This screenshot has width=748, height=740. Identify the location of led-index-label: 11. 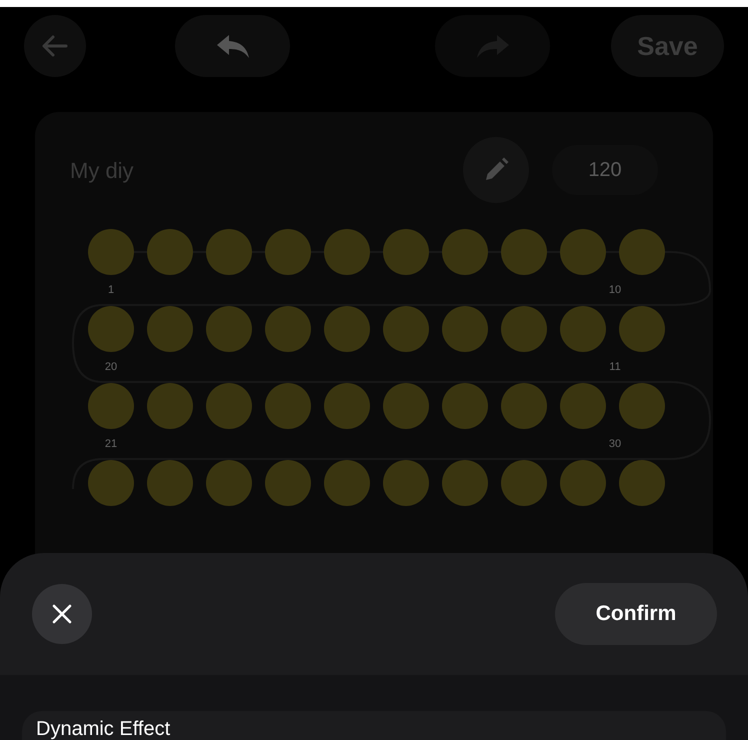
(615, 368).